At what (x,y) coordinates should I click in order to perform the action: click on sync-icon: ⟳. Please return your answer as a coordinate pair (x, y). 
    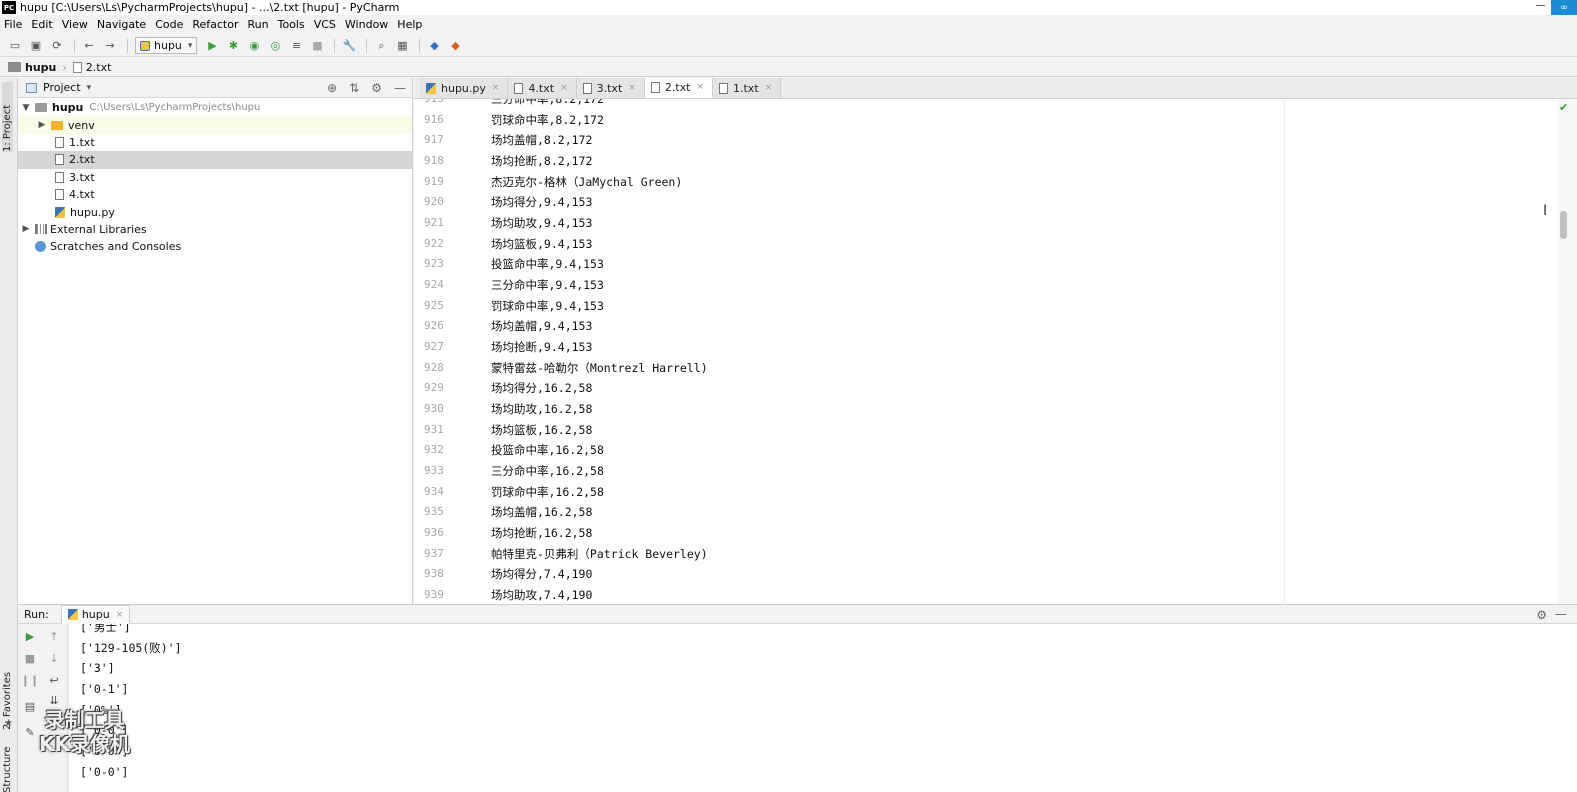
    Looking at the image, I should click on (57, 46).